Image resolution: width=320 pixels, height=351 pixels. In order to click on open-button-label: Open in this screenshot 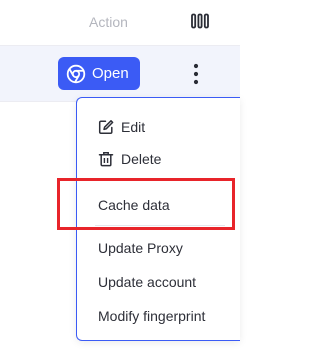, I will do `click(110, 73)`.